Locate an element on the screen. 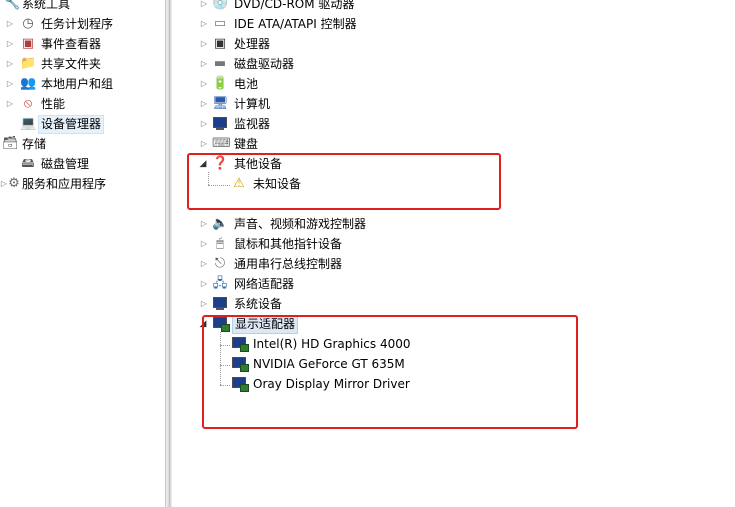  processor-icon: ▣ is located at coordinates (220, 43).